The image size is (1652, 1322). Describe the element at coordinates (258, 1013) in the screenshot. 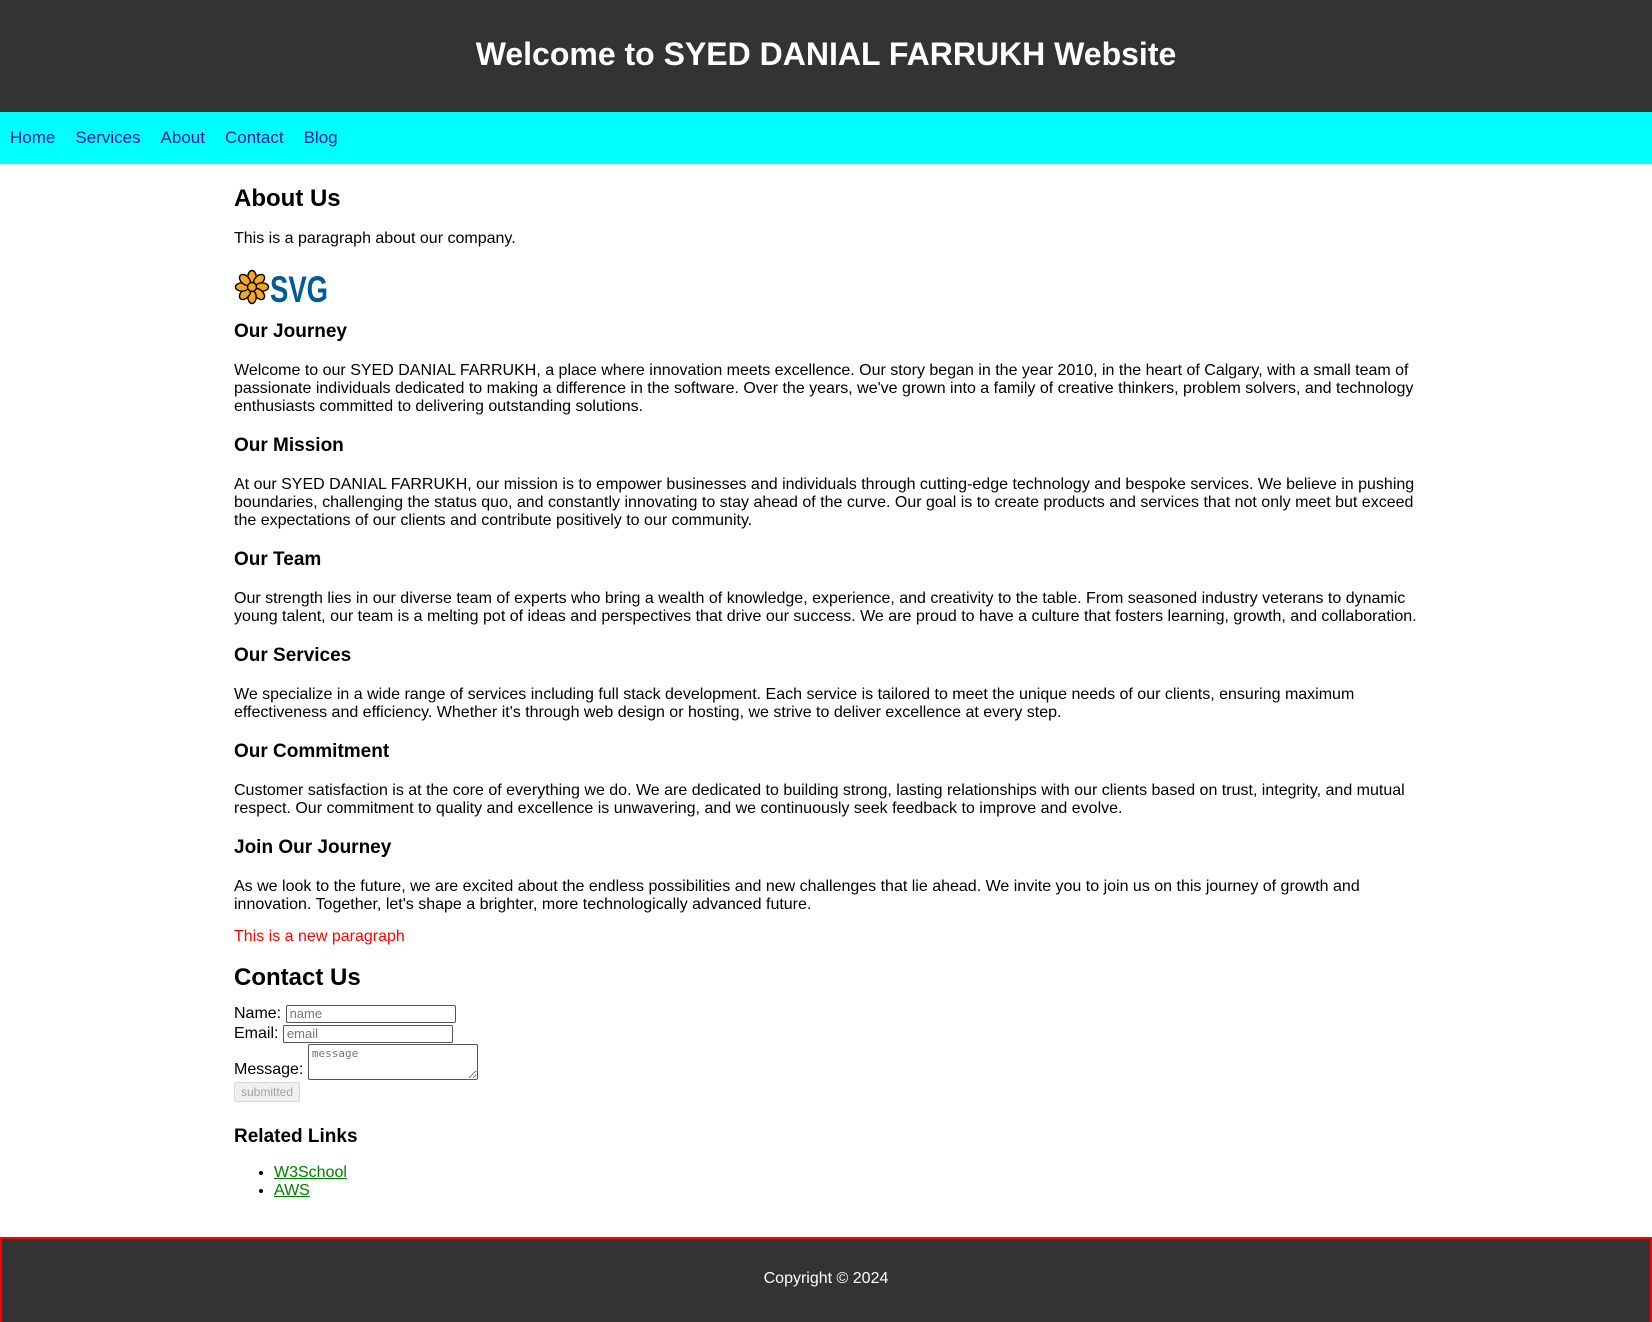

I see `name-label: Name:` at that location.